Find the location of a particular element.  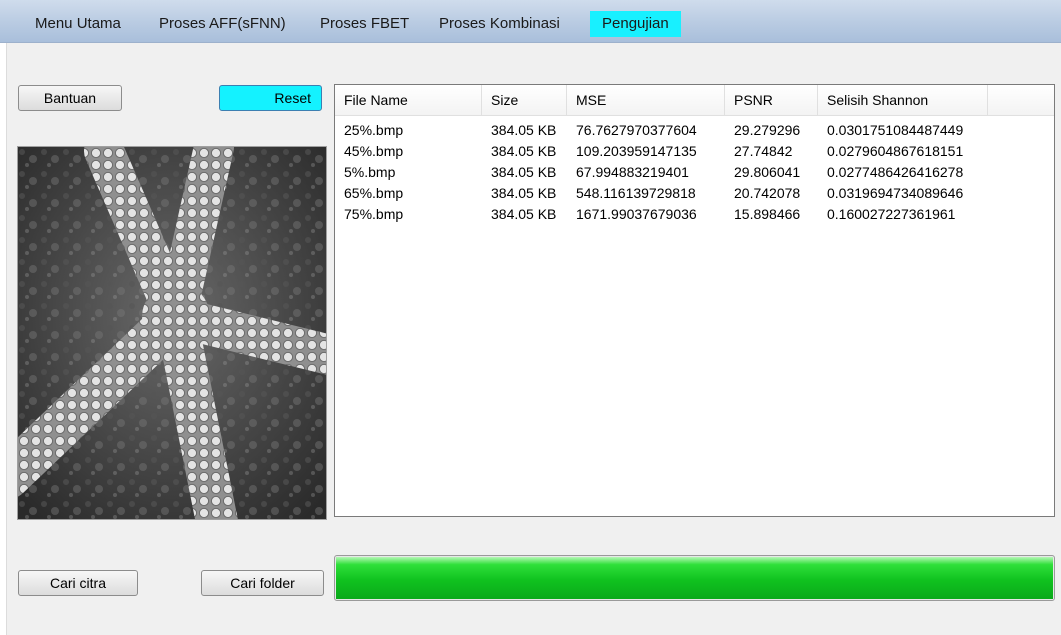

cell-selisih-shannon: 0.0277486426416278 is located at coordinates (895, 172).